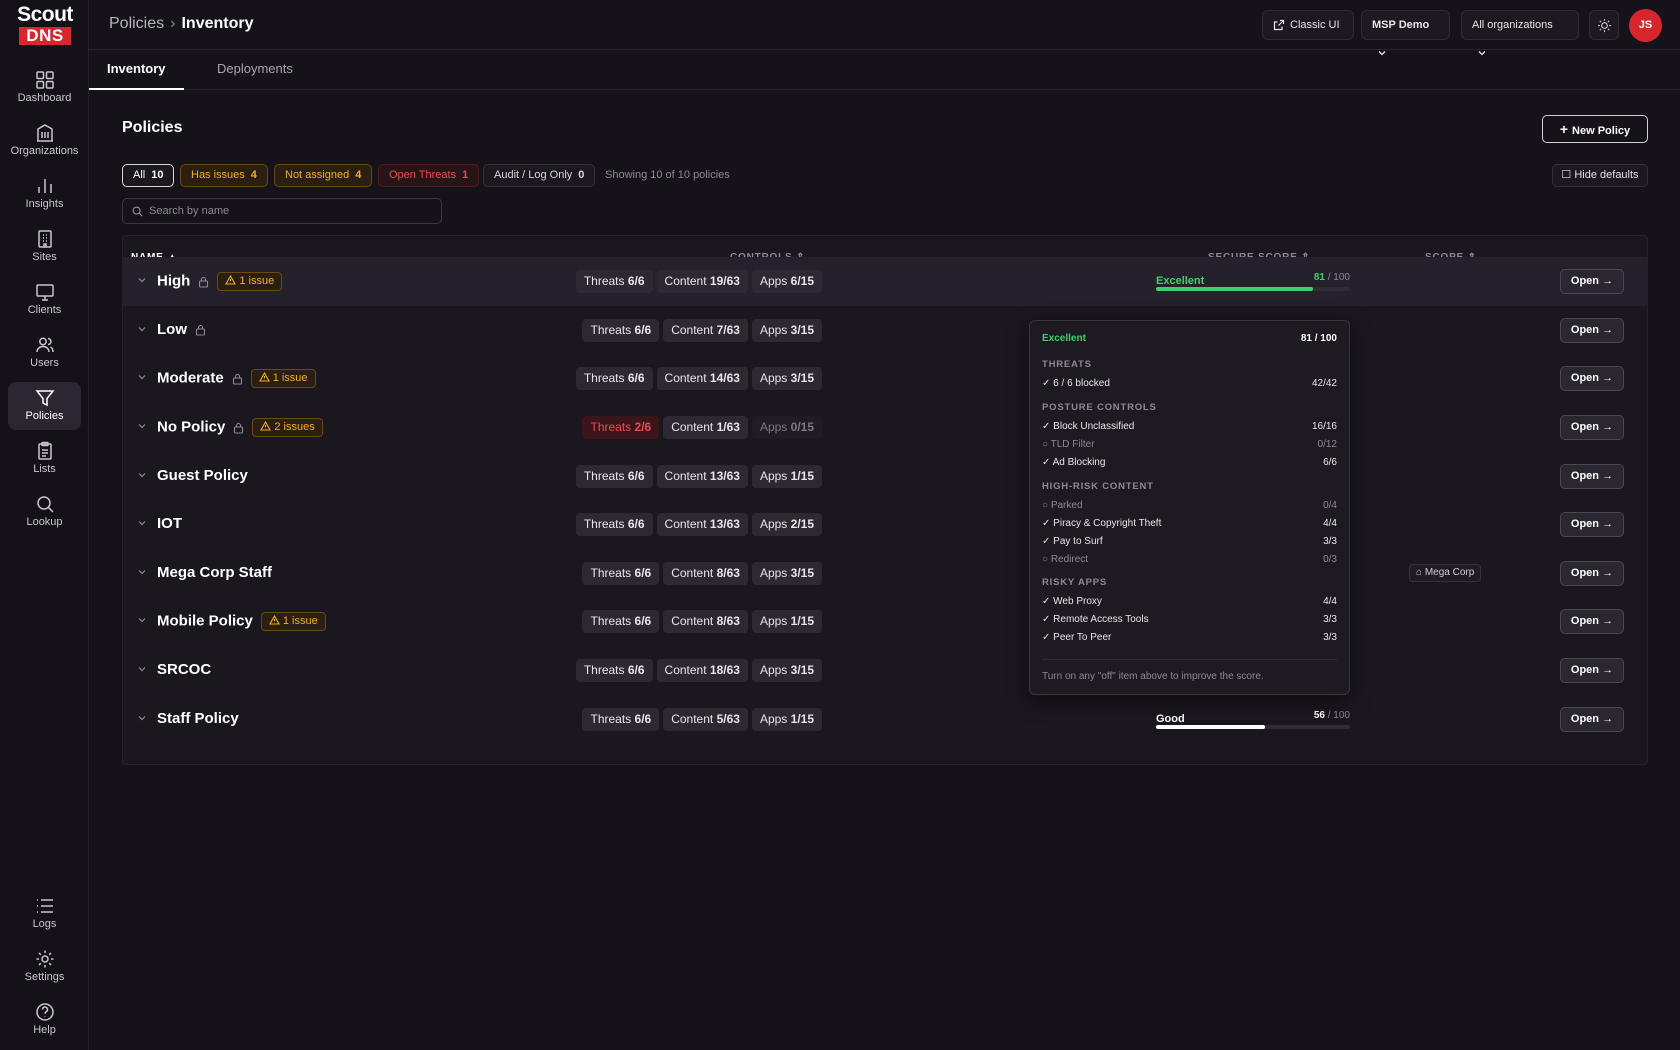 The width and height of the screenshot is (1680, 1050). Describe the element at coordinates (45, 25) in the screenshot. I see `scoutdns-logo: Scout DNS` at that location.